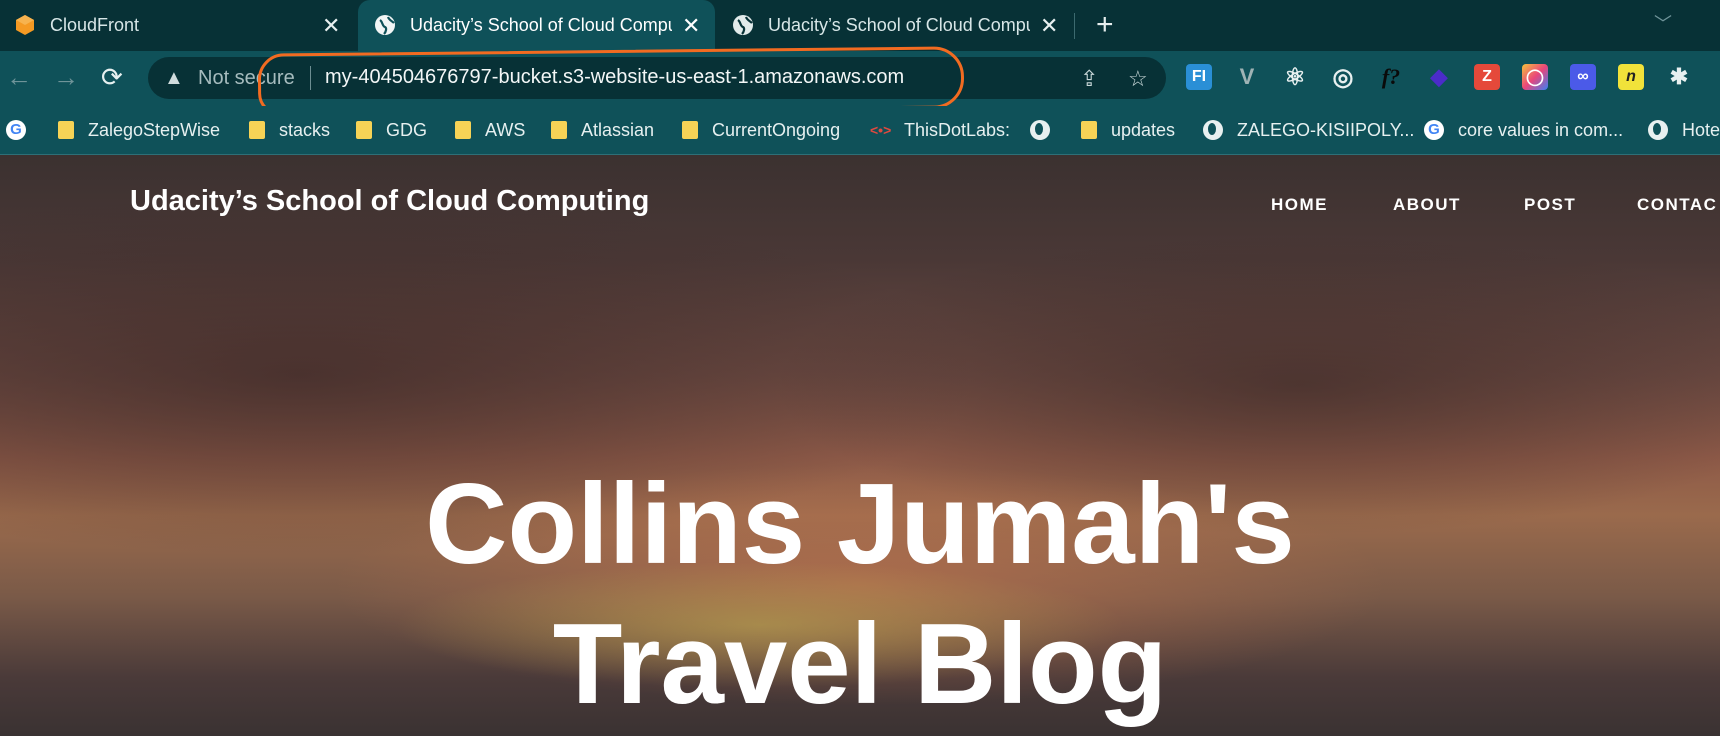  Describe the element at coordinates (95, 25) in the screenshot. I see `tab-title: CloudFront` at that location.